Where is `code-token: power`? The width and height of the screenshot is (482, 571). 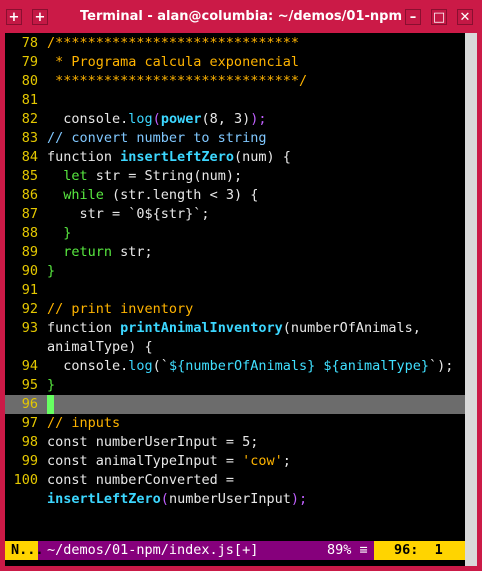 code-token: power is located at coordinates (181, 119).